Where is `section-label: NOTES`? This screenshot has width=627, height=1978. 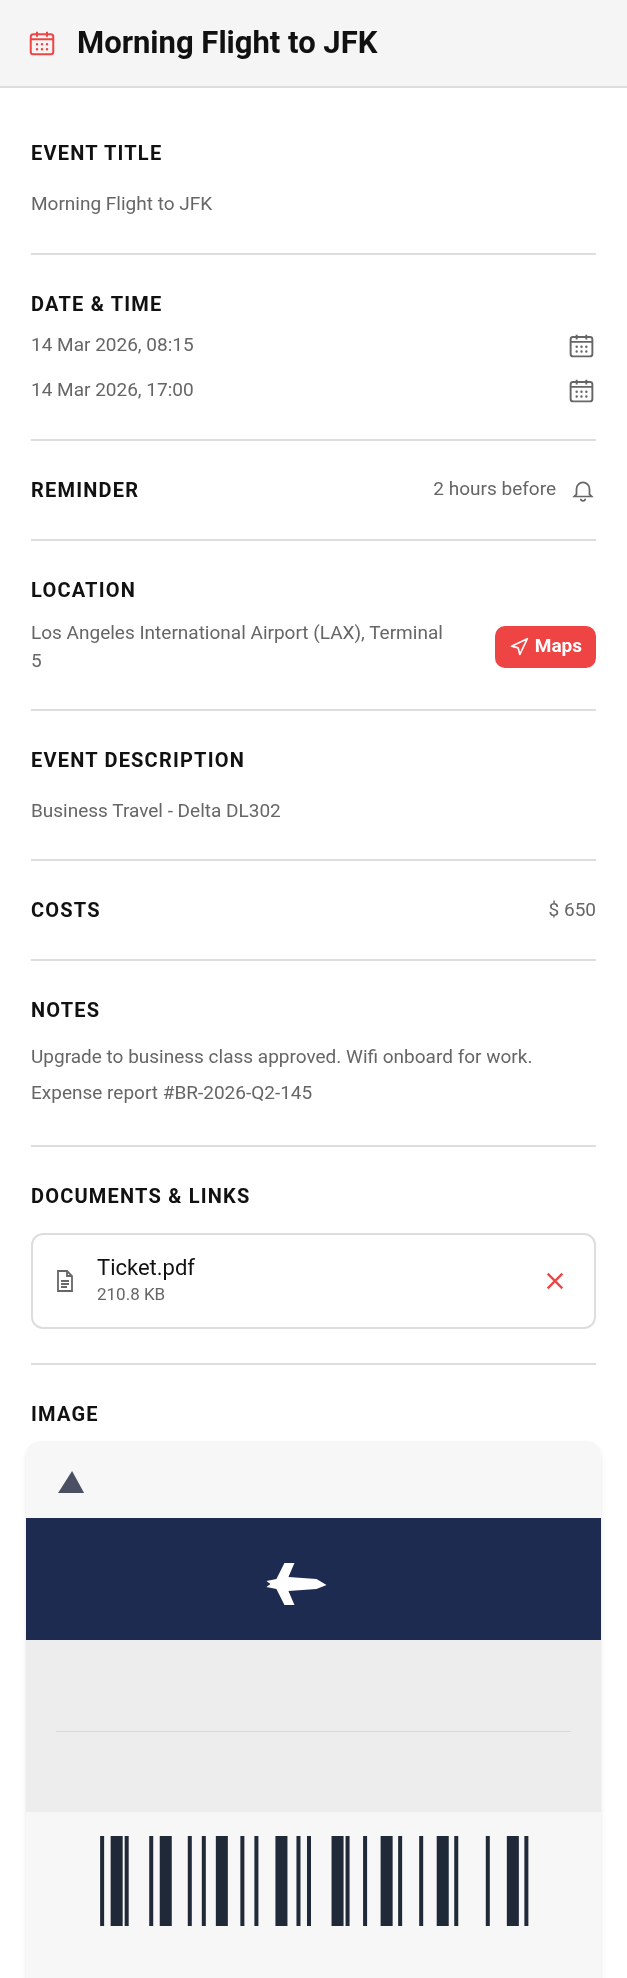 section-label: NOTES is located at coordinates (66, 1010).